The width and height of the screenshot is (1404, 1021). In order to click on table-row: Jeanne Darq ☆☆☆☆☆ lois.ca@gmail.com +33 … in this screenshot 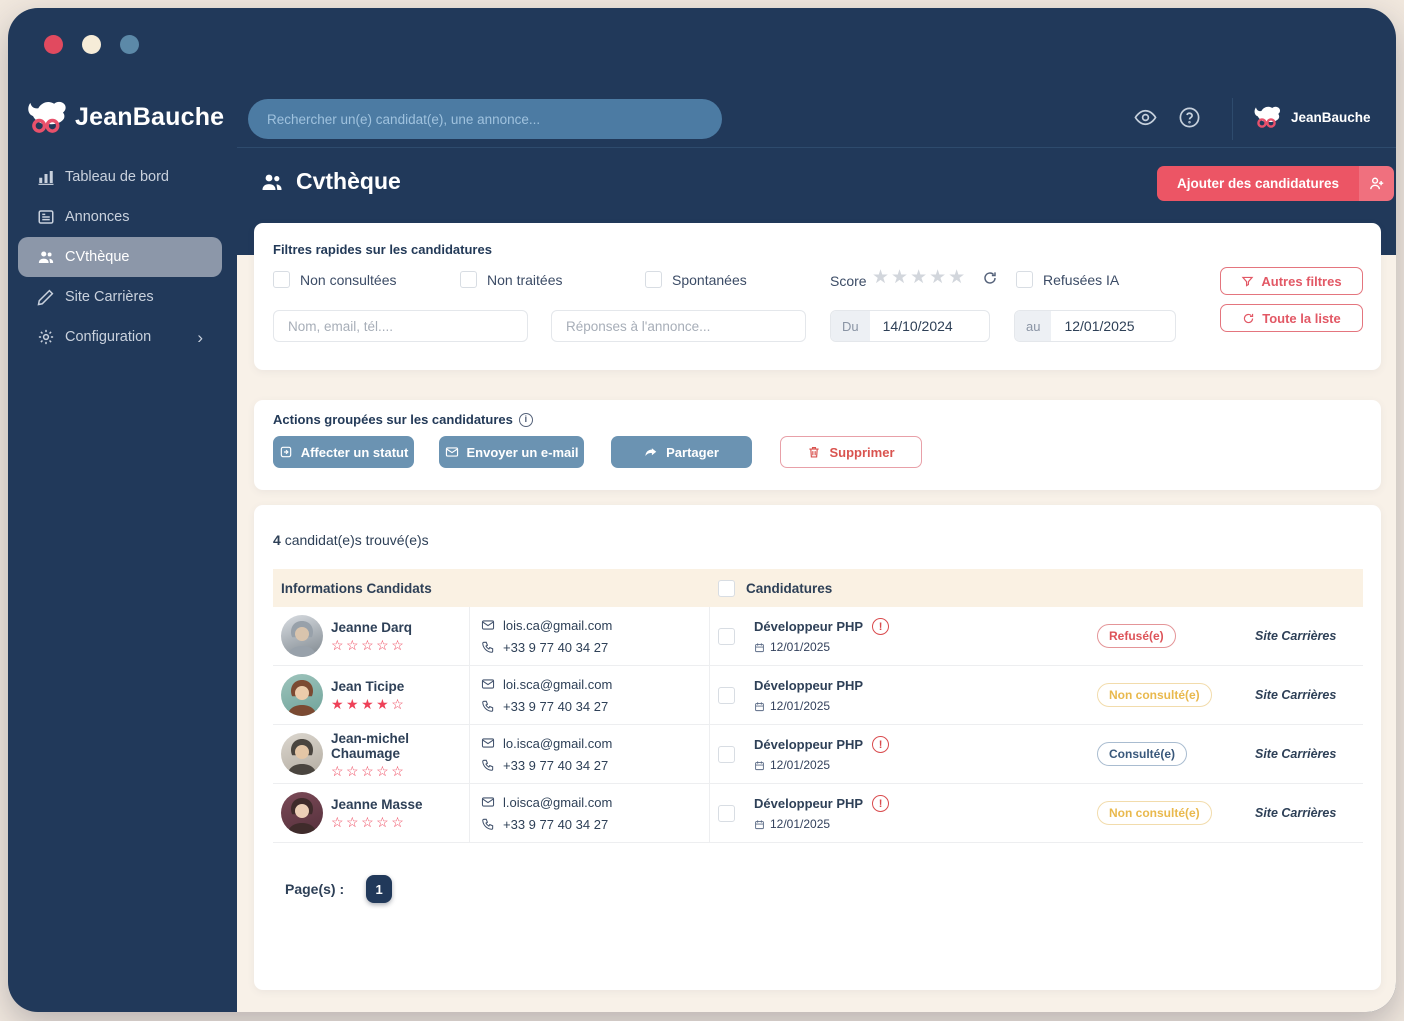, I will do `click(818, 636)`.